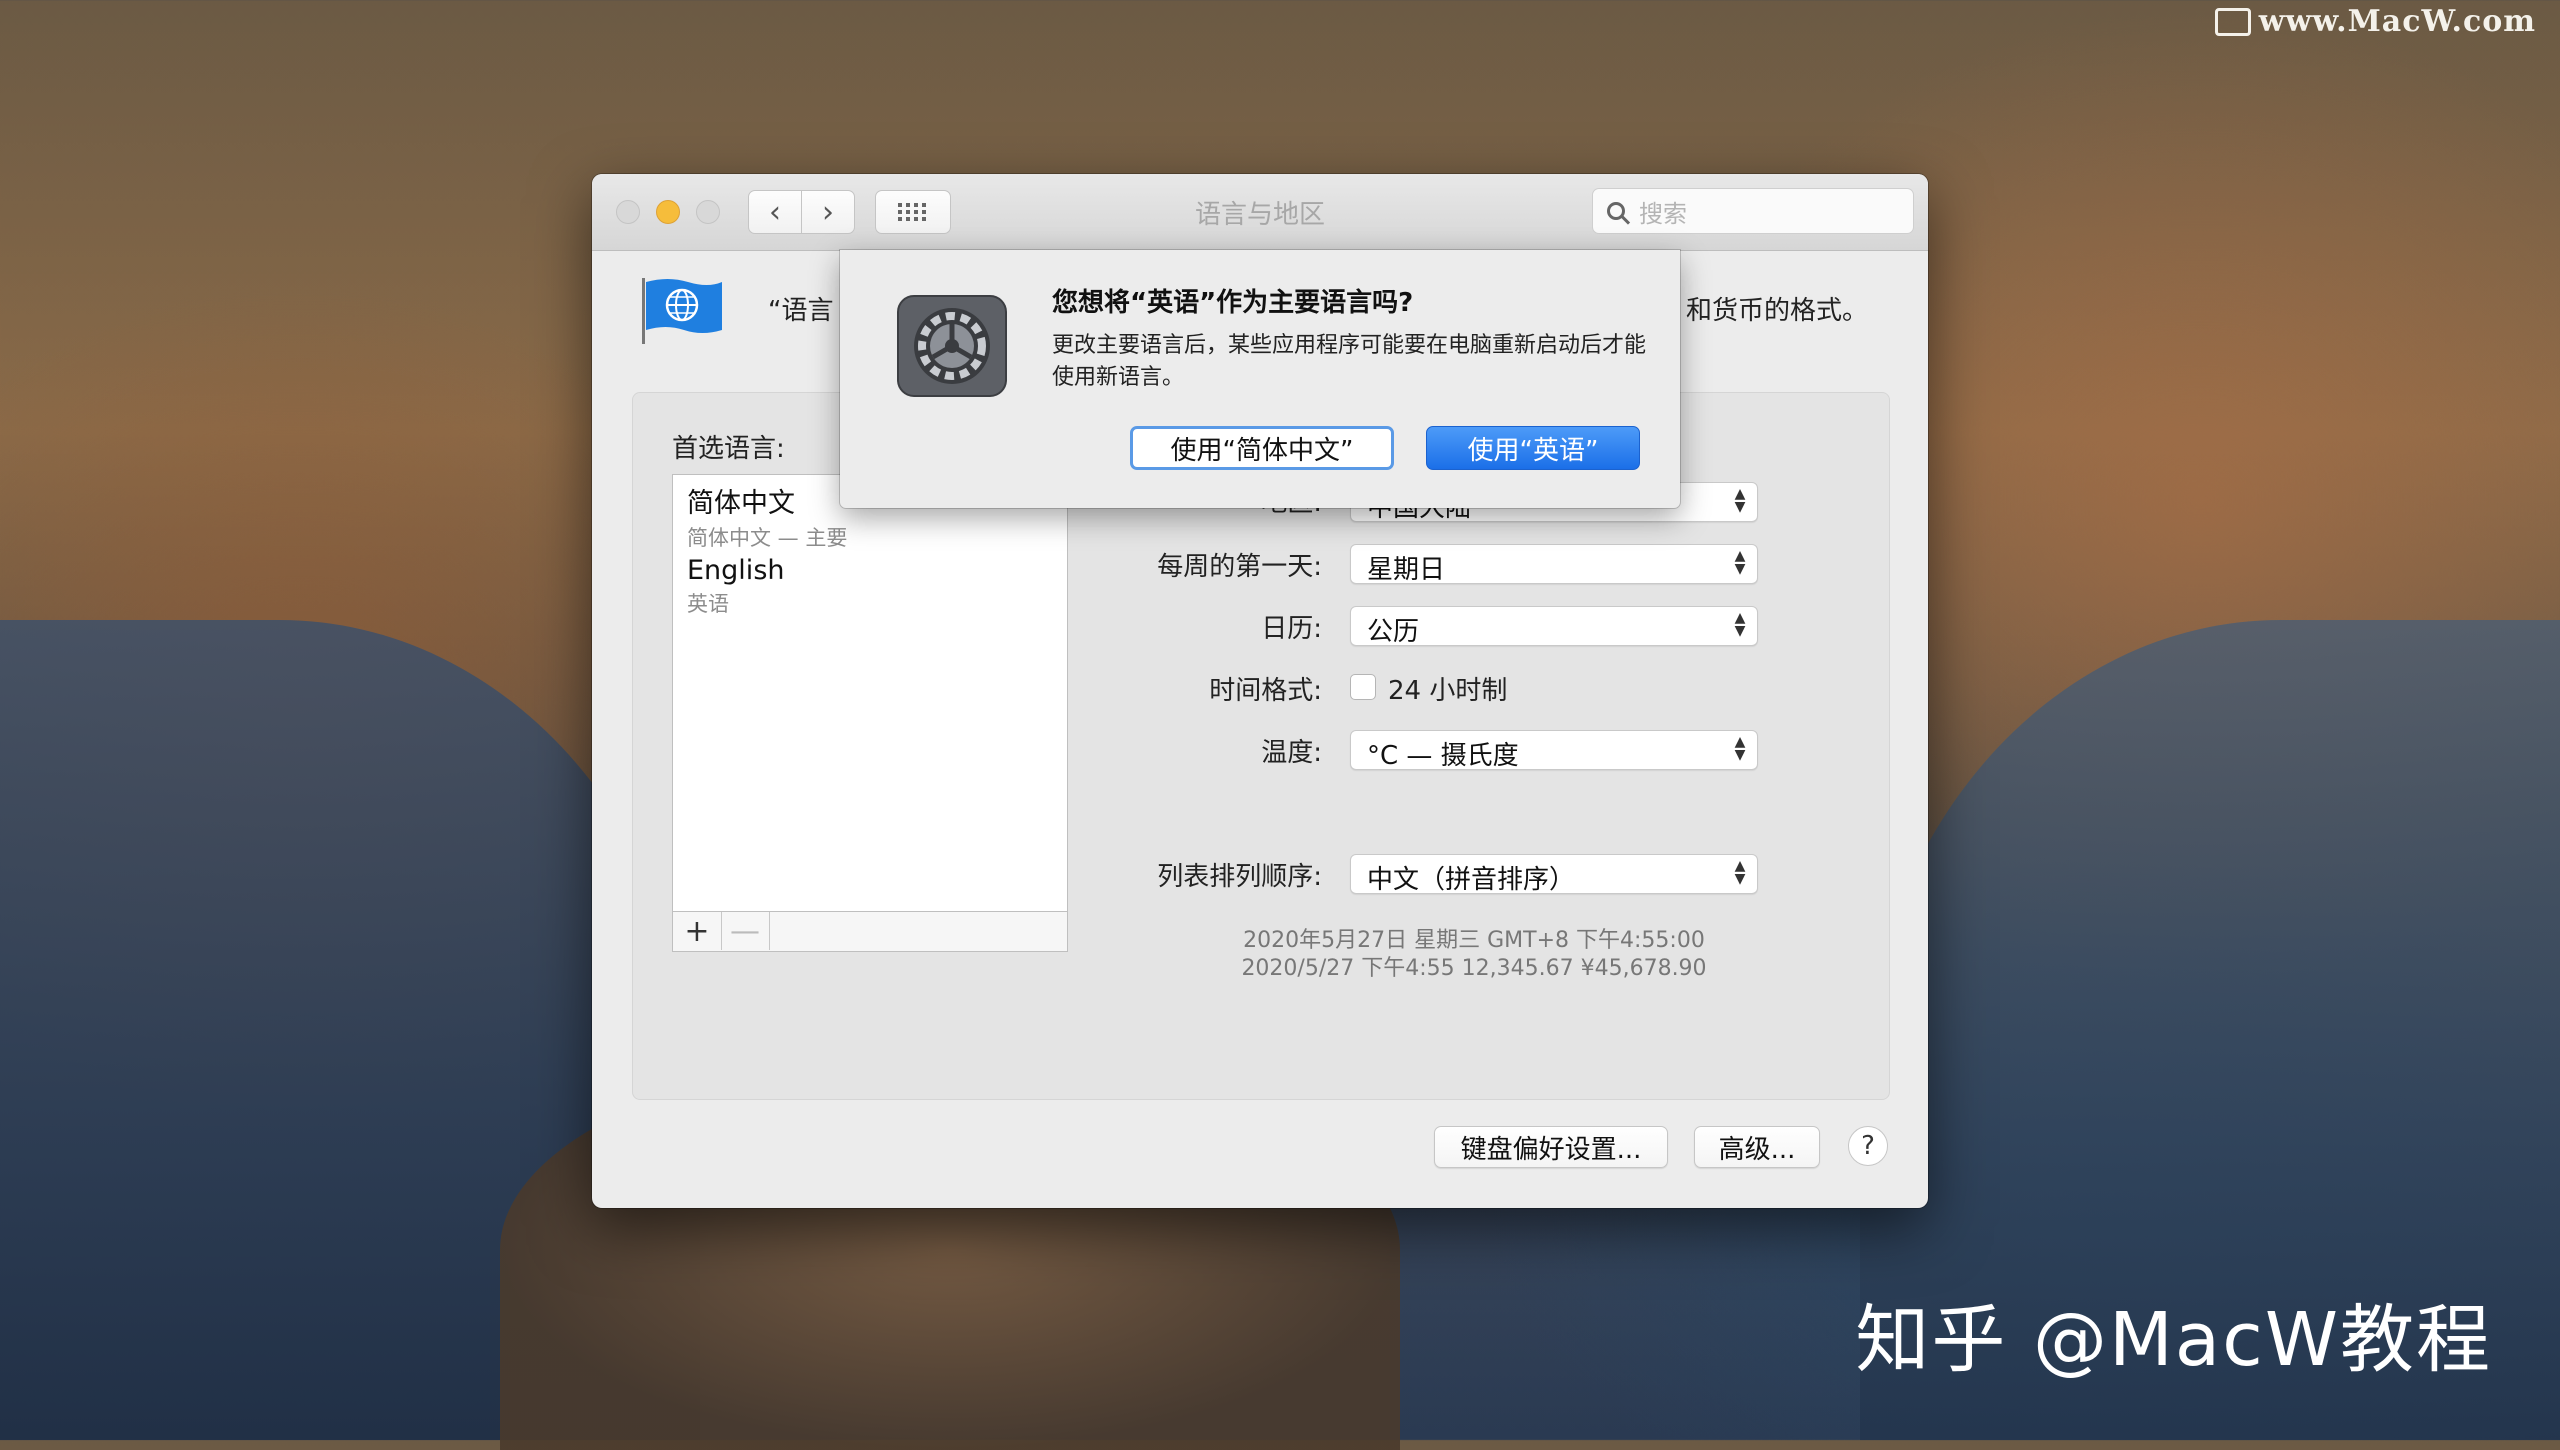 This screenshot has height=1450, width=2560. Describe the element at coordinates (1291, 753) in the screenshot. I see `temperature-label: 温度:` at that location.